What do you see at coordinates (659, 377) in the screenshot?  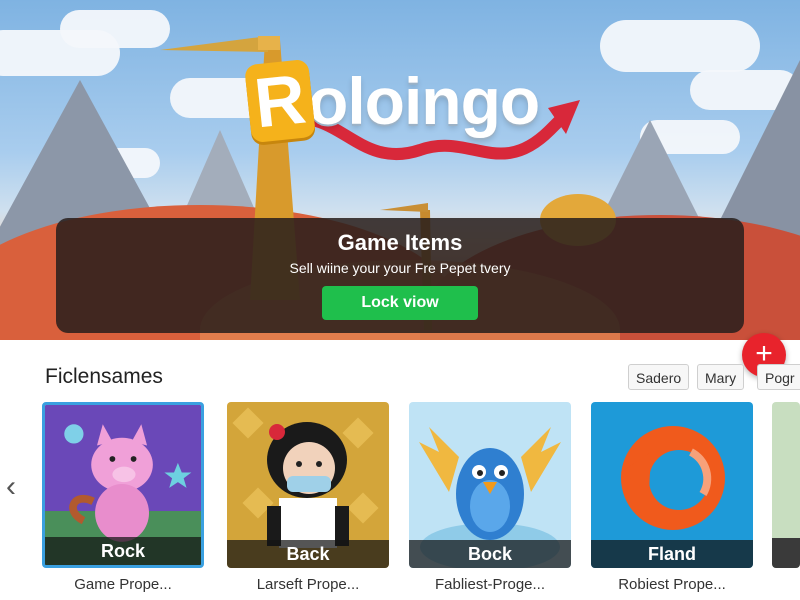 I see `filter-chip-sadero: Sadero` at bounding box center [659, 377].